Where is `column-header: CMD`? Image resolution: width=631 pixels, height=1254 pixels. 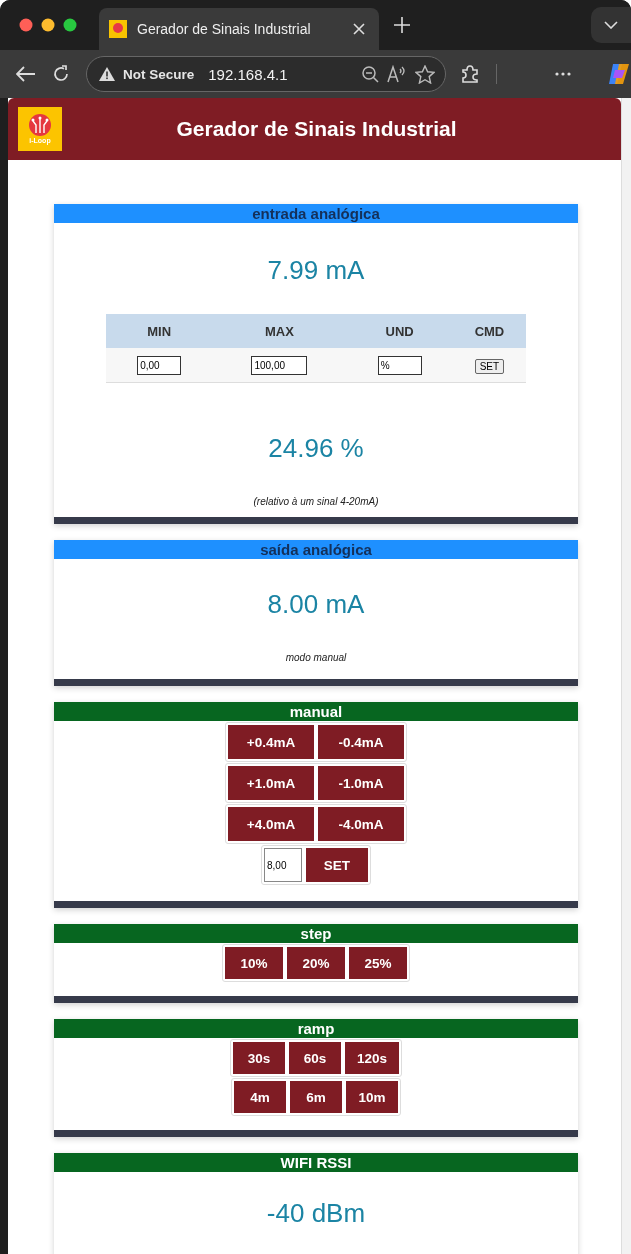 column-header: CMD is located at coordinates (489, 331).